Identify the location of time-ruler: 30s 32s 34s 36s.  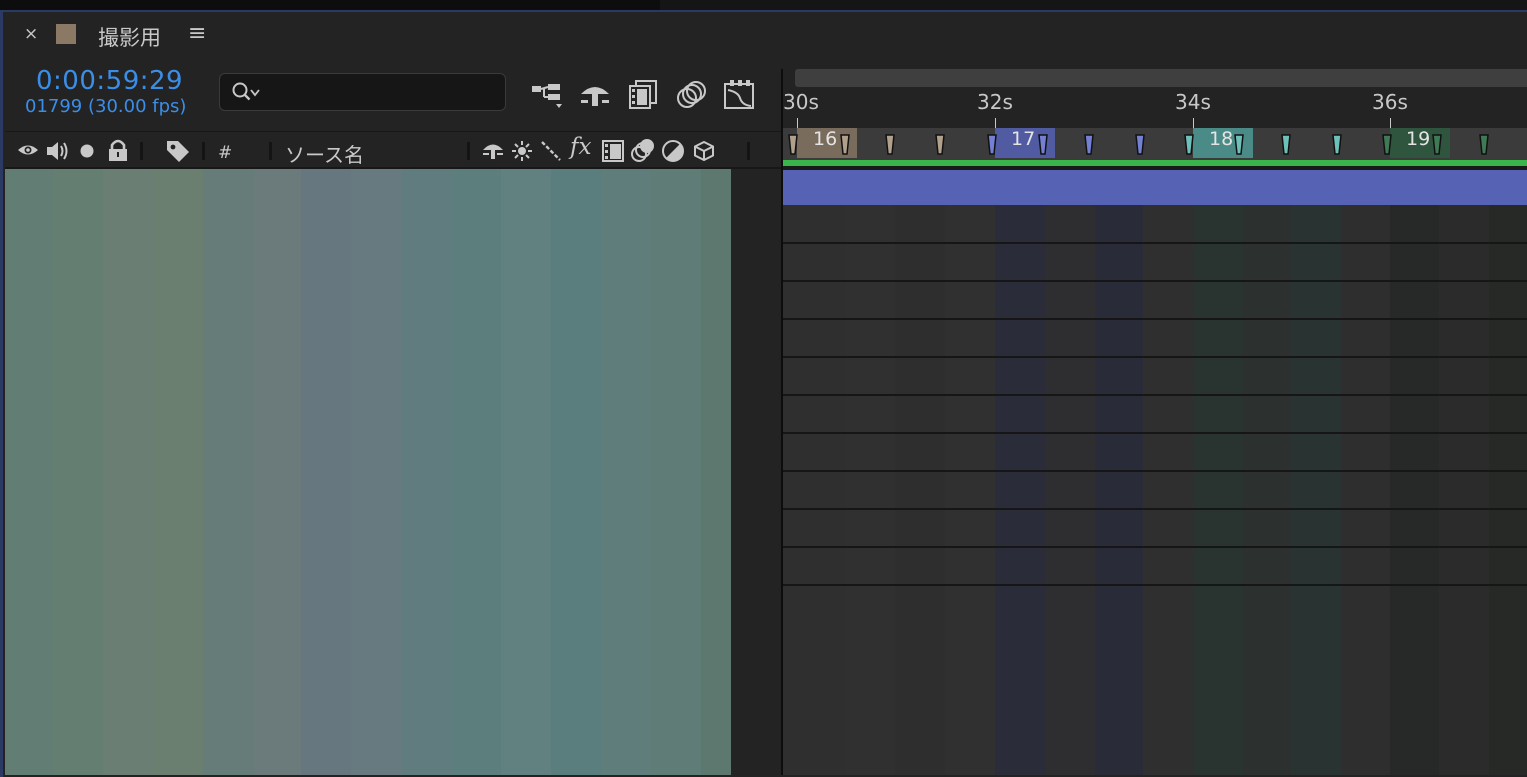
(1155, 108).